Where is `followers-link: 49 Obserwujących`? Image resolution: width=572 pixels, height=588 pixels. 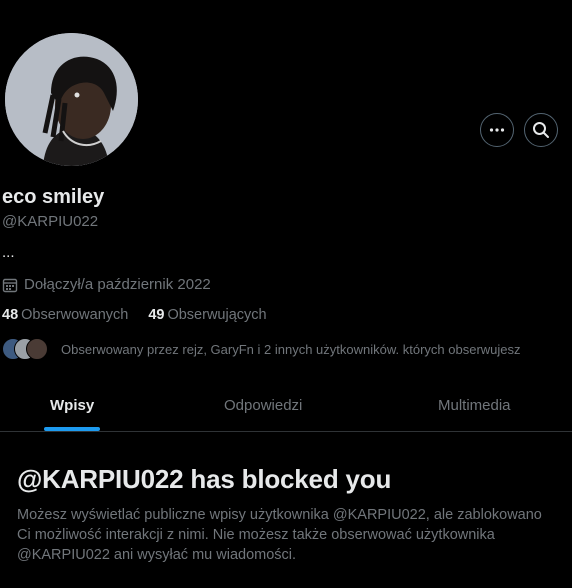
followers-link: 49 Obserwujących is located at coordinates (207, 315).